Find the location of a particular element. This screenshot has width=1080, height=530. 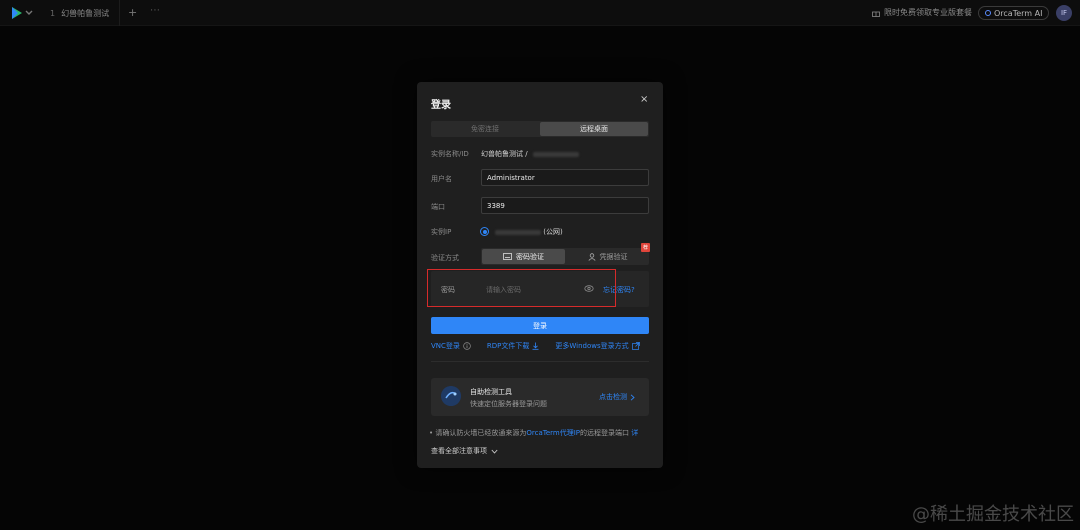

password-auth-label: 密码验证 is located at coordinates (530, 256).